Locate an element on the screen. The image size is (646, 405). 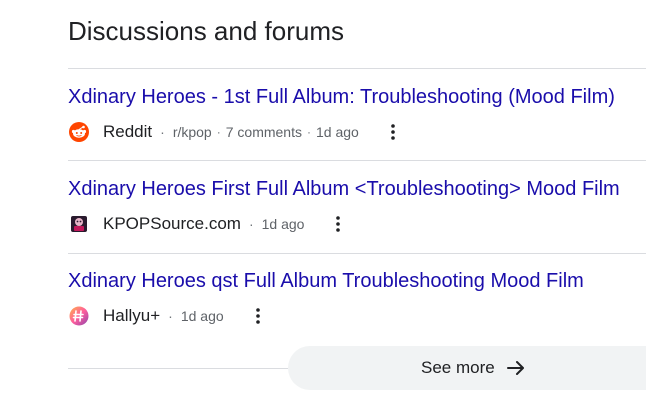
site-name: Hallyu+ is located at coordinates (132, 315).